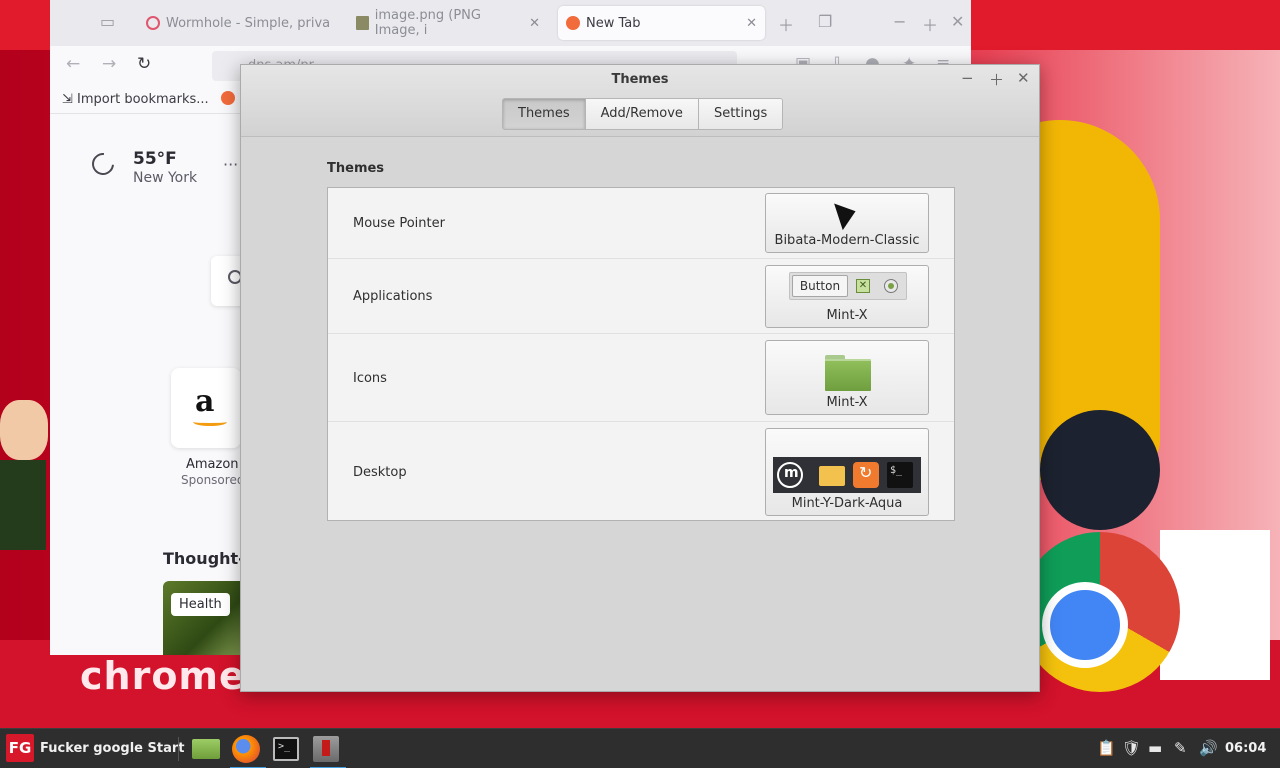 The height and width of the screenshot is (768, 1280). I want to click on tab-label: image.png (PNG Image, i, so click(427, 23).